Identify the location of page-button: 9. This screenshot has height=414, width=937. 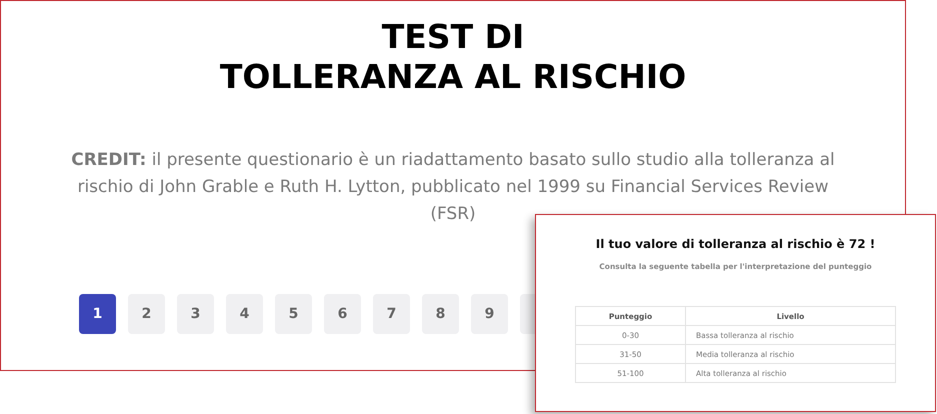
(489, 314).